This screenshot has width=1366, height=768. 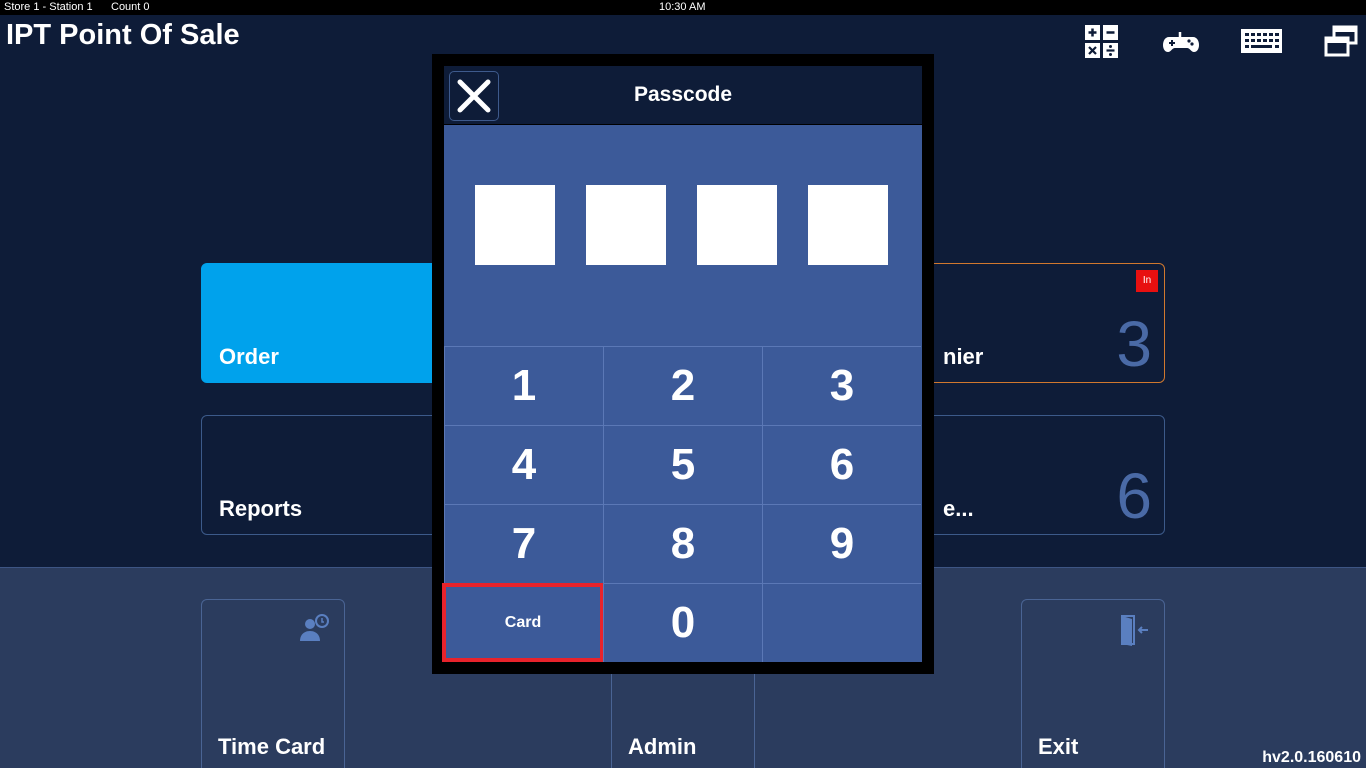 I want to click on dialog-title: Passcode, so click(x=683, y=94).